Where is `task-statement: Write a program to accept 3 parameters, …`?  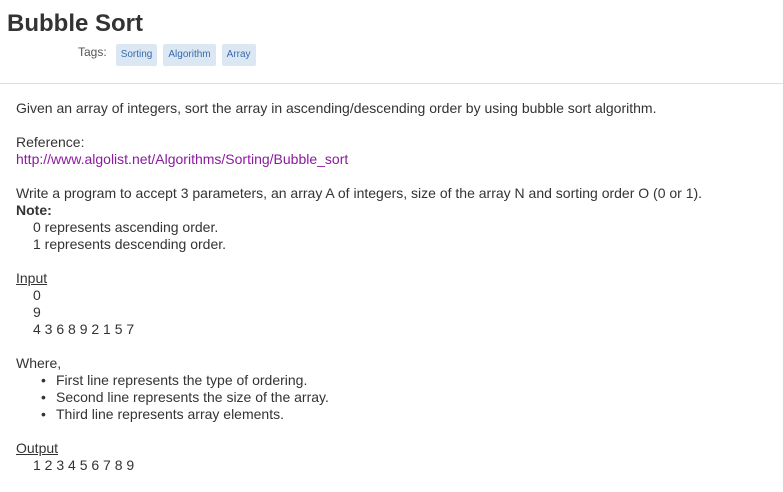
task-statement: Write a program to accept 3 parameters, … is located at coordinates (359, 193).